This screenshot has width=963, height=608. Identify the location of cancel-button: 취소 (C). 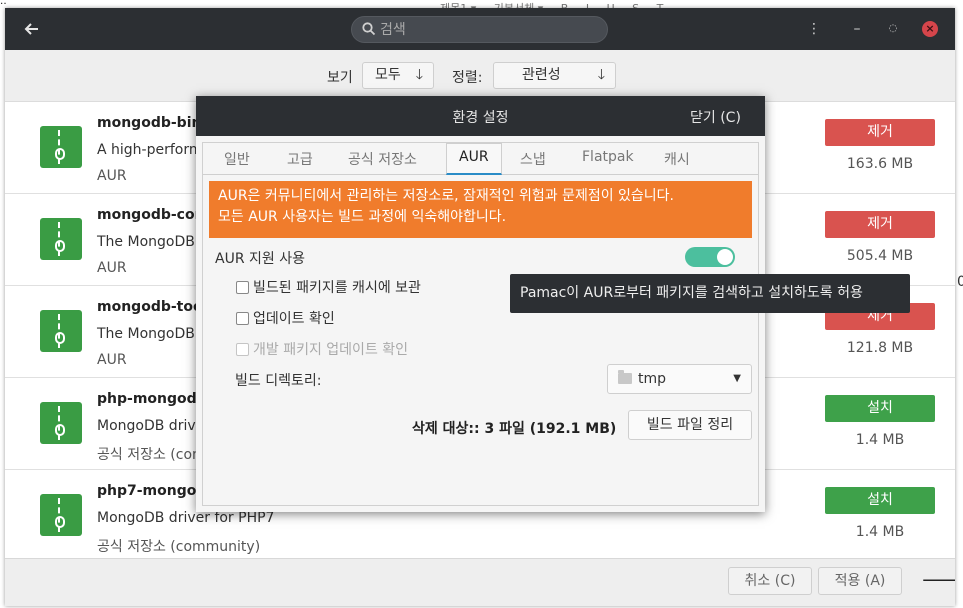
(770, 581).